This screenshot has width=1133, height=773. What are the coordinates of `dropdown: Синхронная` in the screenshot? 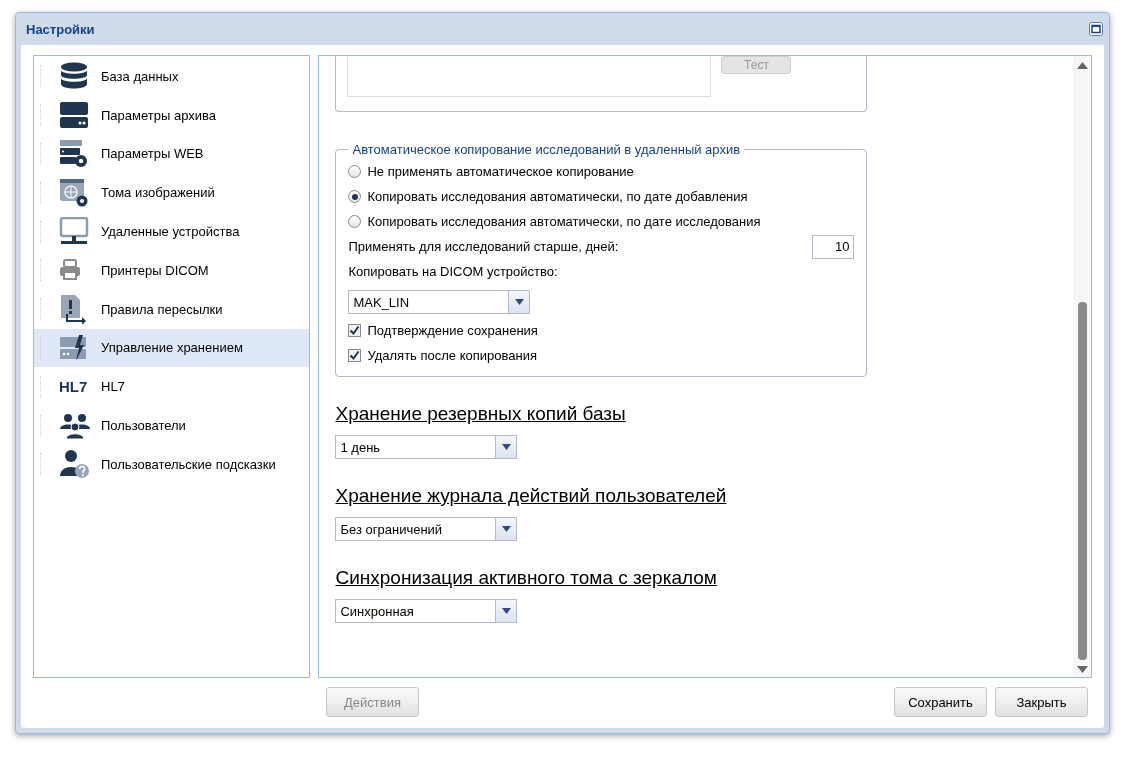 It's located at (426, 611).